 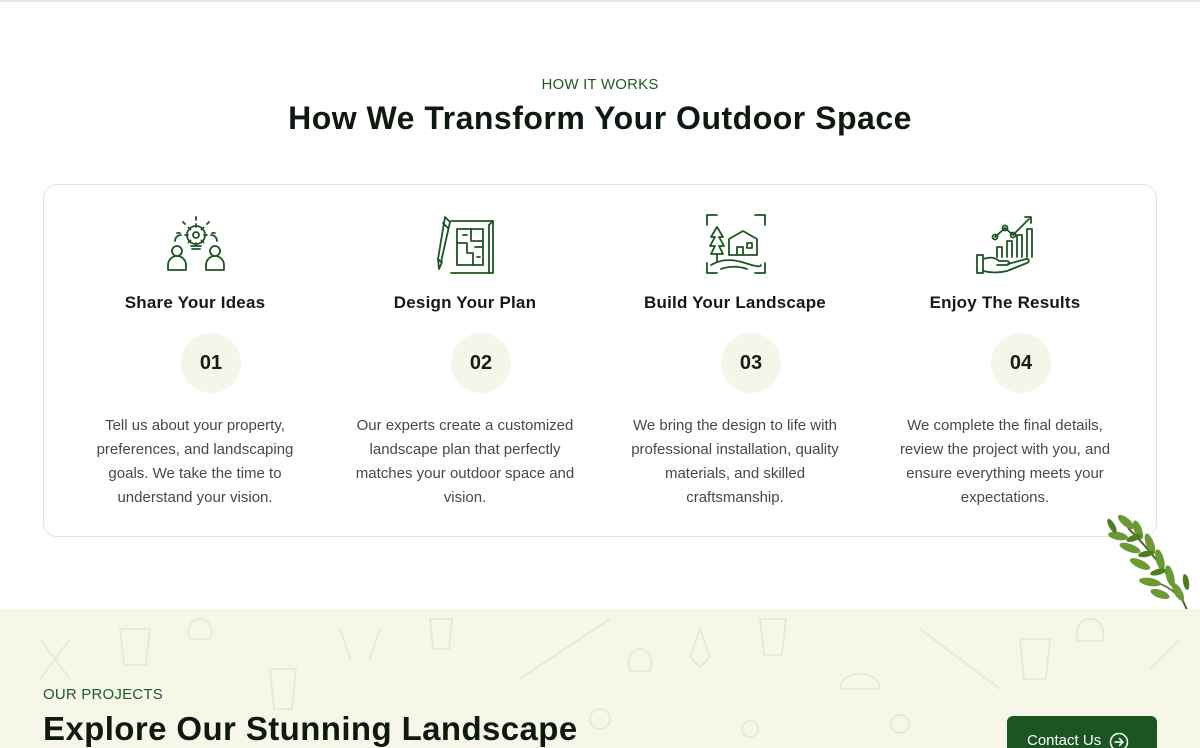 What do you see at coordinates (1021, 363) in the screenshot?
I see `step-number-badge: 04` at bounding box center [1021, 363].